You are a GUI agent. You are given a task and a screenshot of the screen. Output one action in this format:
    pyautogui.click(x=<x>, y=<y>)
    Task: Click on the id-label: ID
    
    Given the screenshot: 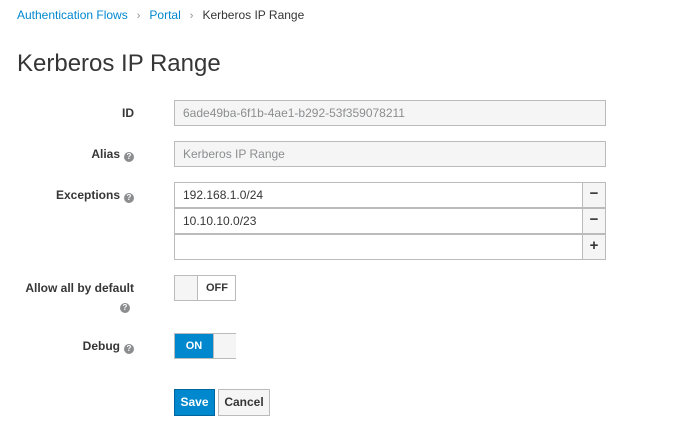 What is the action you would take?
    pyautogui.click(x=128, y=113)
    